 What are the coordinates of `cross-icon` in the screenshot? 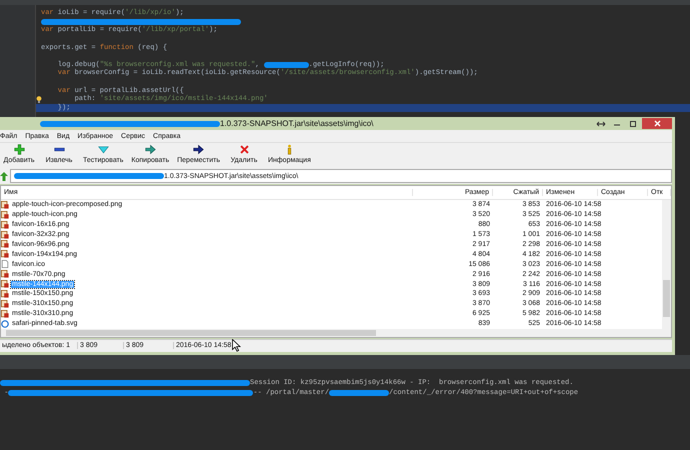 It's located at (244, 149).